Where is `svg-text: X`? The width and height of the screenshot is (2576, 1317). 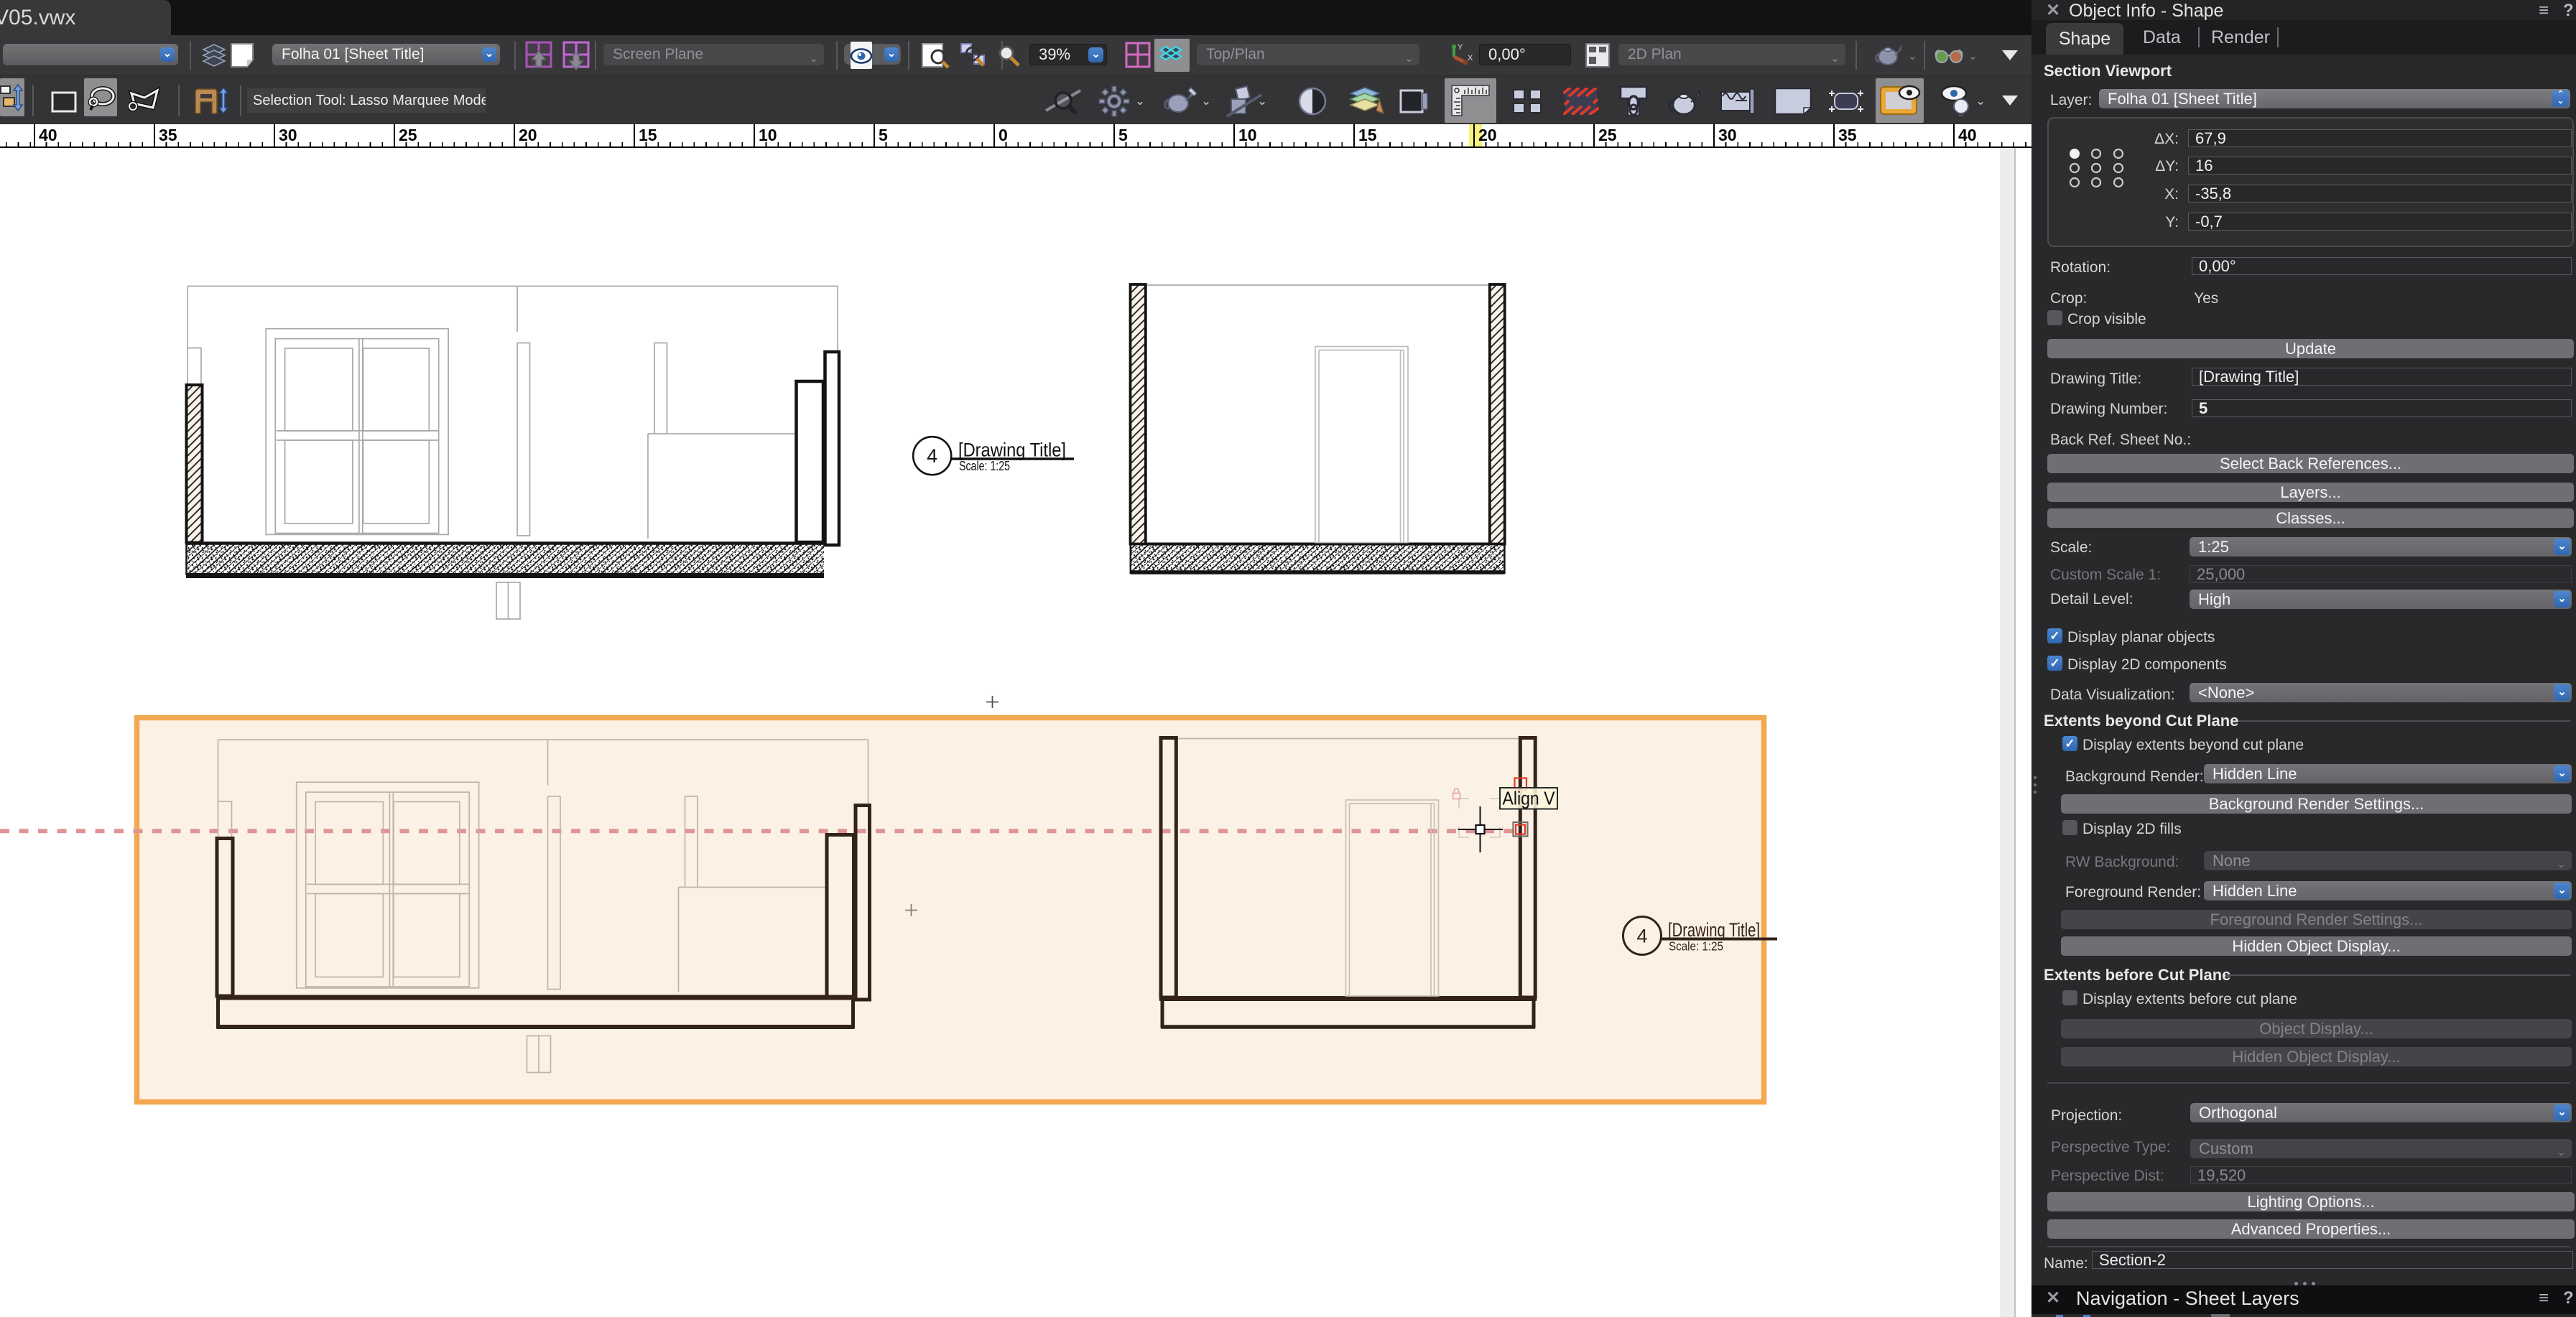
svg-text: X is located at coordinates (1470, 58).